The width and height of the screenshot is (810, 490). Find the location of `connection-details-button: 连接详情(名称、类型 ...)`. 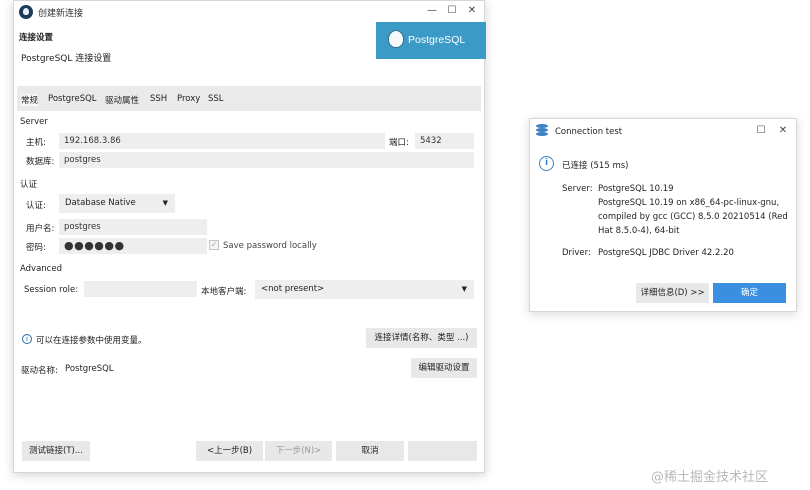

connection-details-button: 连接详情(名称、类型 ...) is located at coordinates (421, 338).